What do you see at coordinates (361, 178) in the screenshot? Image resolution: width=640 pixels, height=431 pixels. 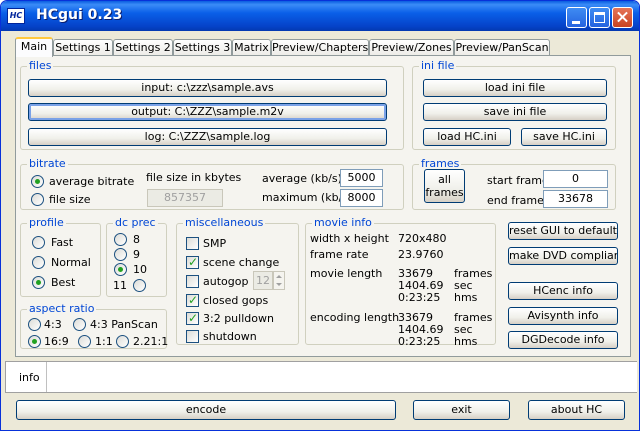 I see `average-kbs-input: 5000` at bounding box center [361, 178].